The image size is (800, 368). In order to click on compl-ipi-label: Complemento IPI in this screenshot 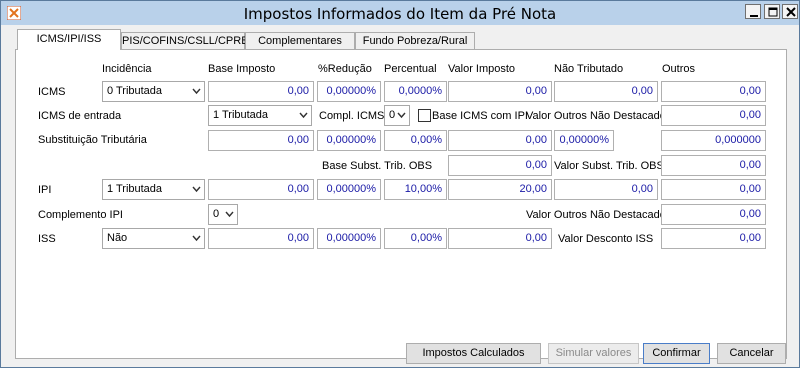, I will do `click(80, 215)`.